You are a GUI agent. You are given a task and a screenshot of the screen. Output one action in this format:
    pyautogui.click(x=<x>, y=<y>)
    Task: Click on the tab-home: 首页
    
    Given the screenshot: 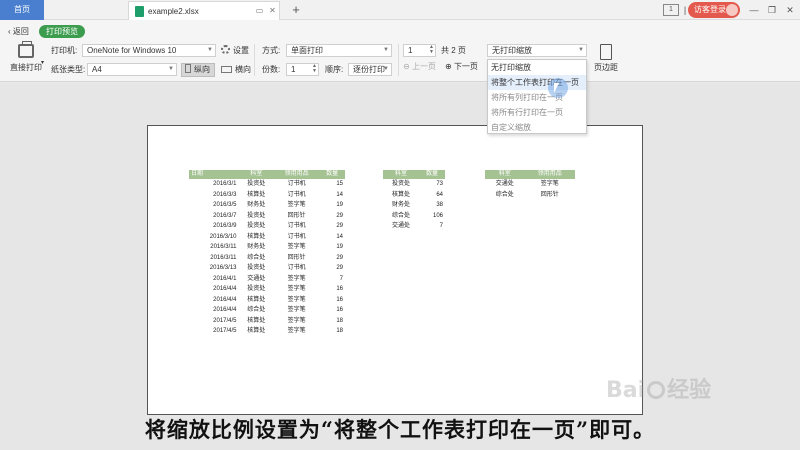 What is the action you would take?
    pyautogui.click(x=22, y=10)
    